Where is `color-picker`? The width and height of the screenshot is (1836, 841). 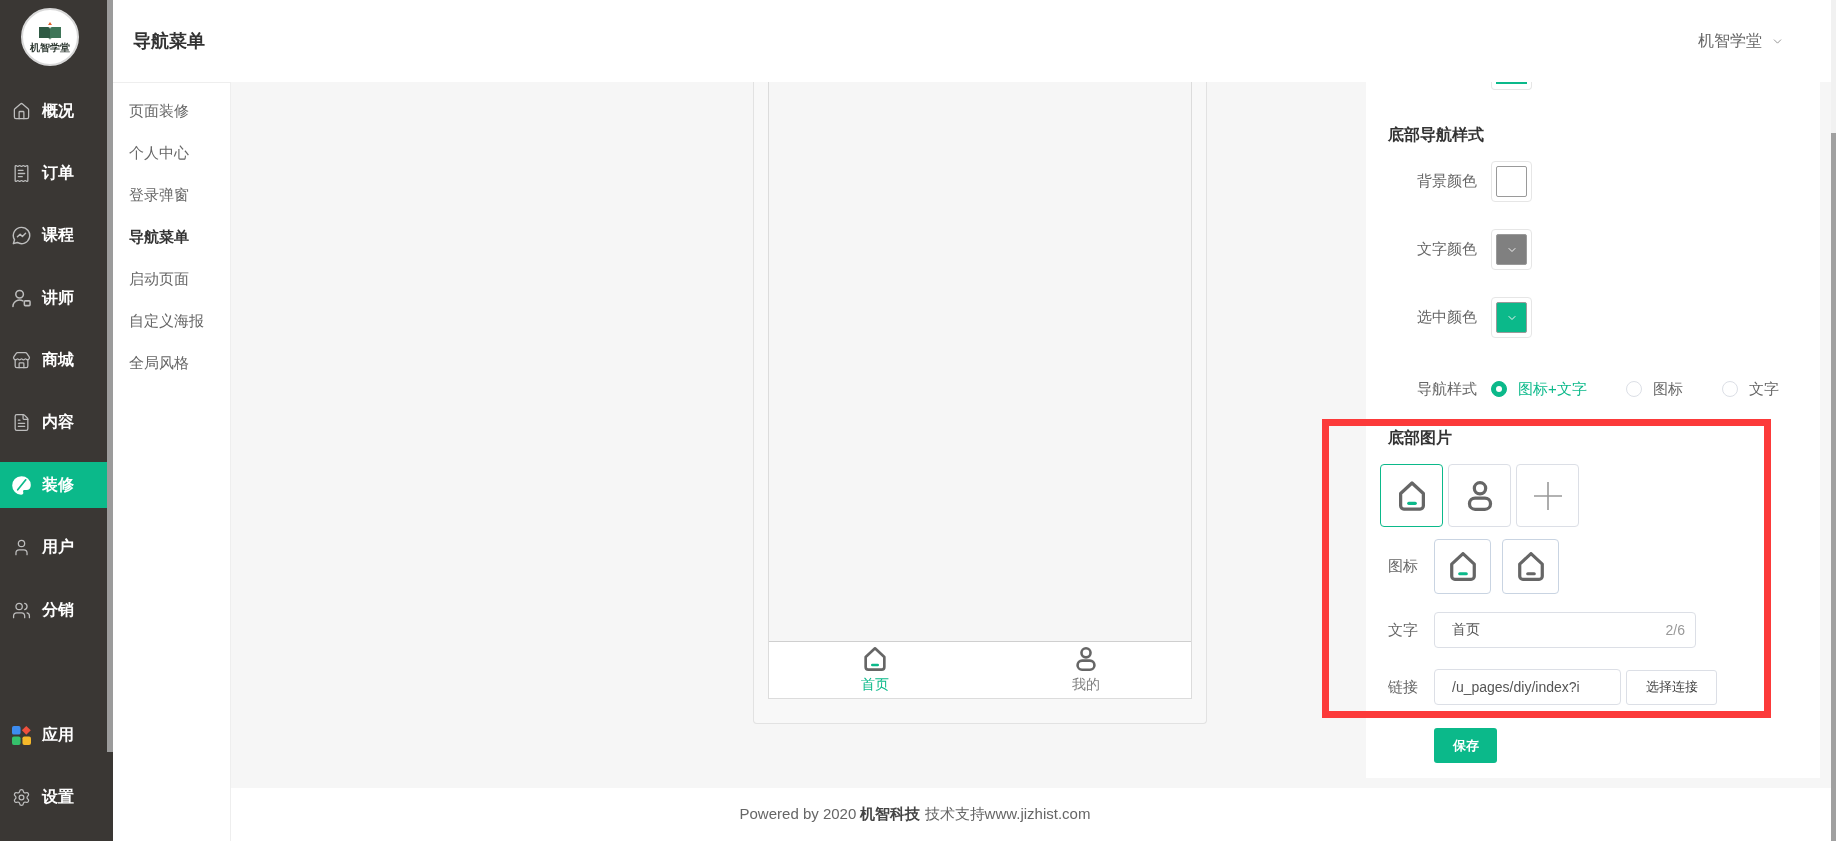 color-picker is located at coordinates (1511, 86).